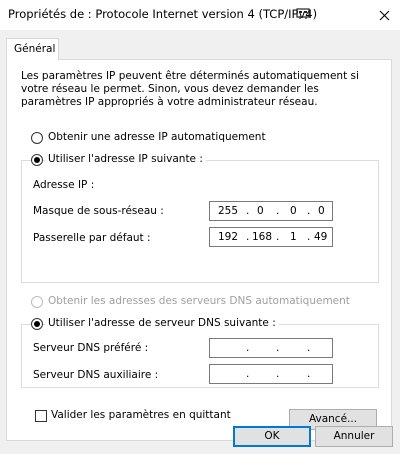 The image size is (400, 454). What do you see at coordinates (91, 348) in the screenshot?
I see `preferred-dns-label: Serveur DNS préféré :` at bounding box center [91, 348].